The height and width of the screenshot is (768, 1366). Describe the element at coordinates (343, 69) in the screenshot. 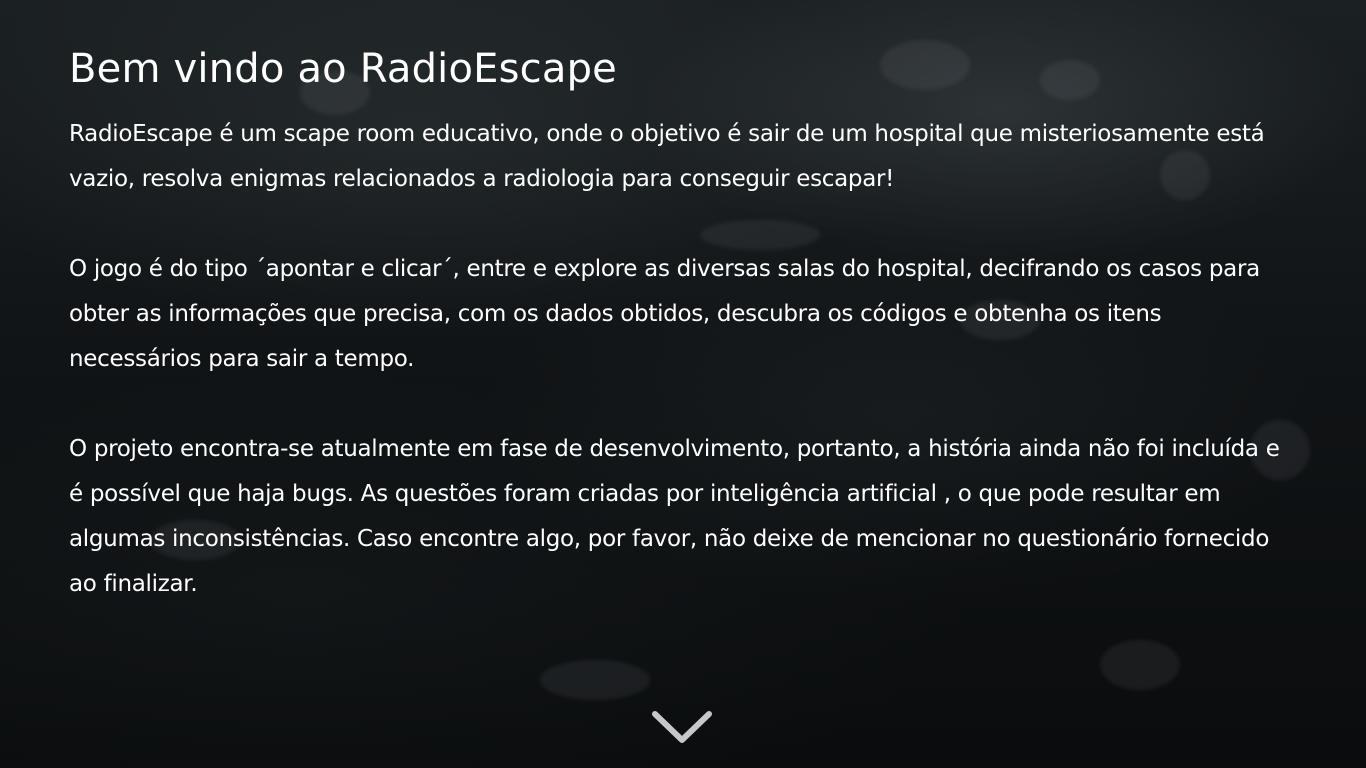

I see `page-title: Bem vindo ao RadioEscape` at that location.